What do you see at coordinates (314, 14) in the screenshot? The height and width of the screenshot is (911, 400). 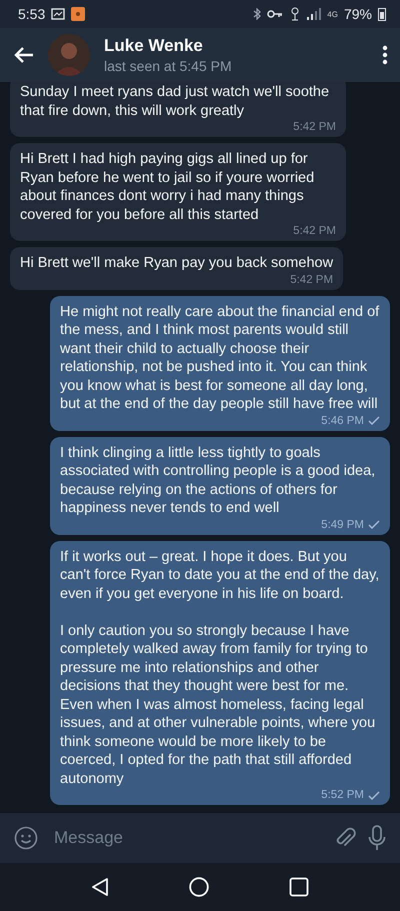 I see `signal-icon` at bounding box center [314, 14].